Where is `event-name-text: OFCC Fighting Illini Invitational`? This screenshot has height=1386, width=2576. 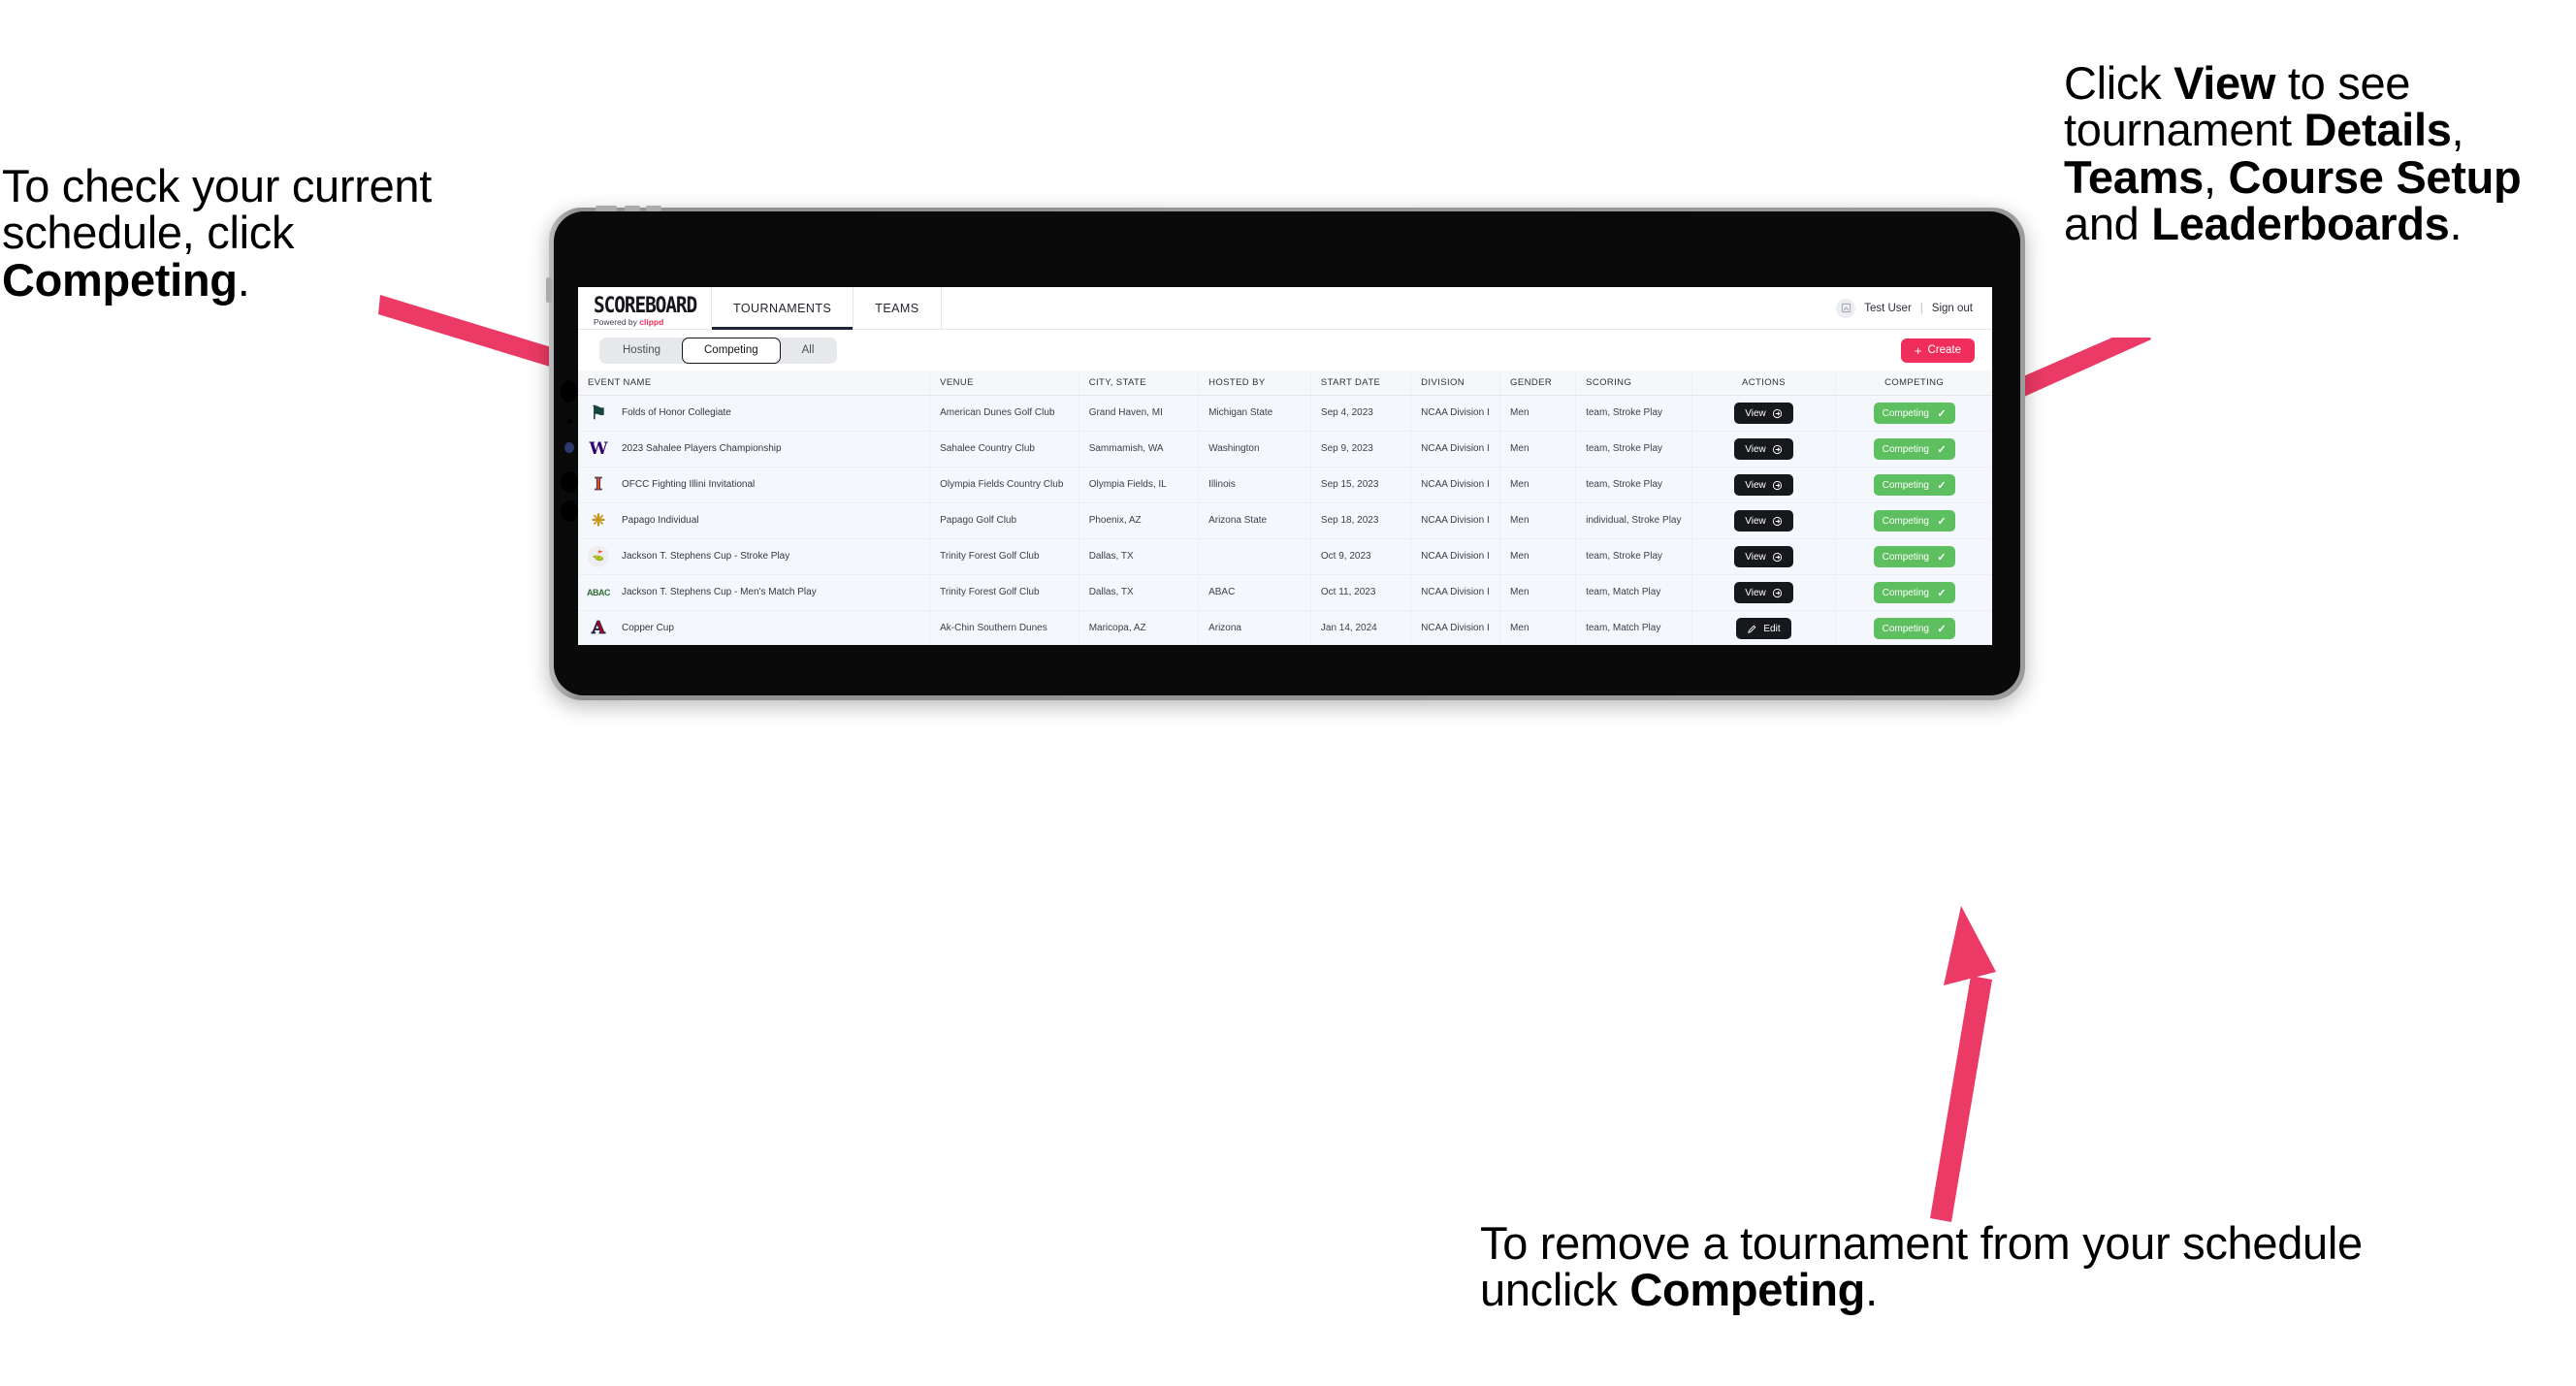 event-name-text: OFCC Fighting Illini Invitational is located at coordinates (689, 485).